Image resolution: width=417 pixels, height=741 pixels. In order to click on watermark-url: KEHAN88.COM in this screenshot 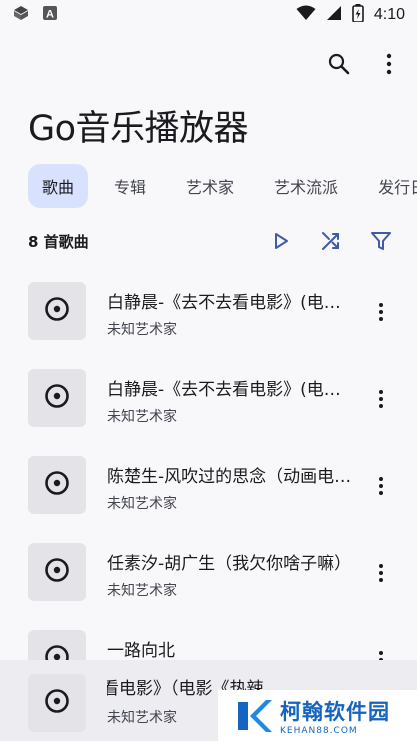, I will do `click(319, 730)`.